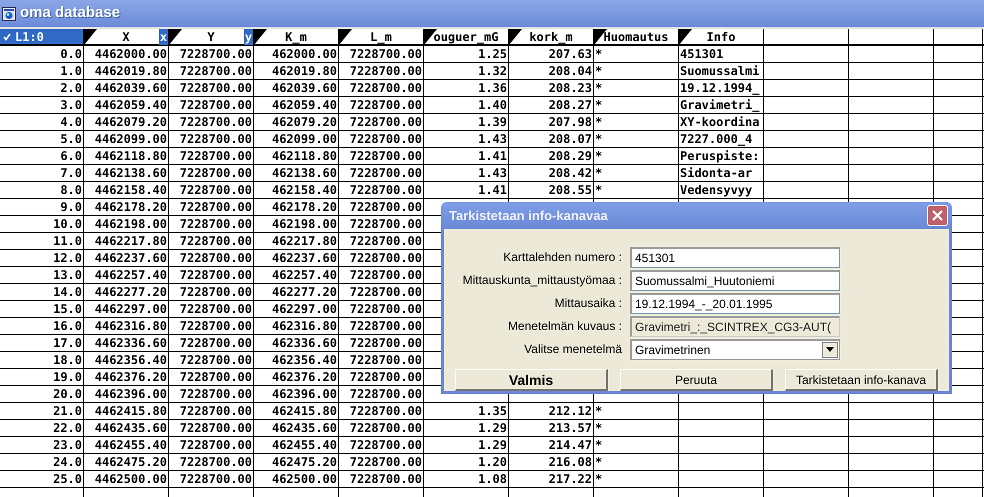 The width and height of the screenshot is (984, 497). Describe the element at coordinates (126, 122) in the screenshot. I see `table-cell: 4462079.20` at that location.